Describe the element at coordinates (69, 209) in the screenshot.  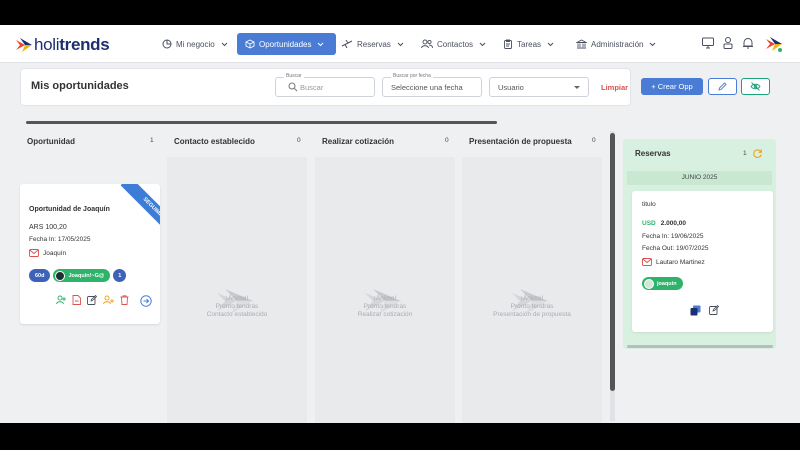
I see `opportunity-title: Oportunidad de Joaquín` at that location.